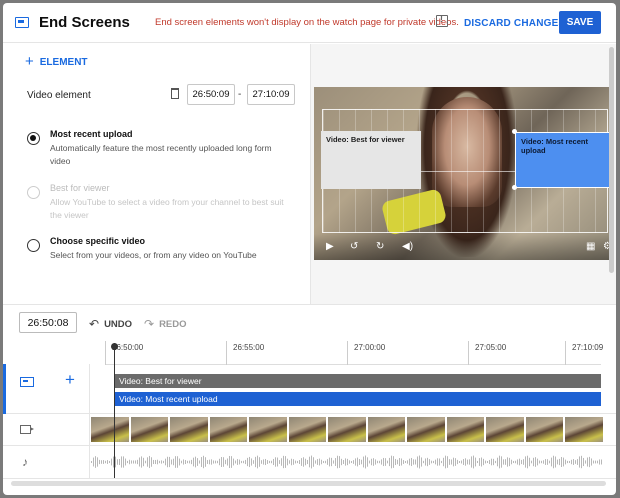 The height and width of the screenshot is (498, 620). I want to click on horizontal-scrollbar, so click(308, 483).